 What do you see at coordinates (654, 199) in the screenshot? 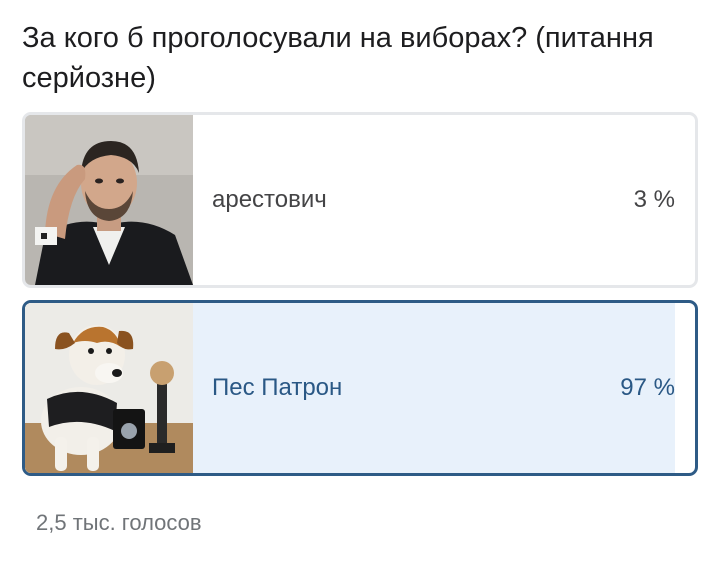
I see `option-percent: 3 %` at bounding box center [654, 199].